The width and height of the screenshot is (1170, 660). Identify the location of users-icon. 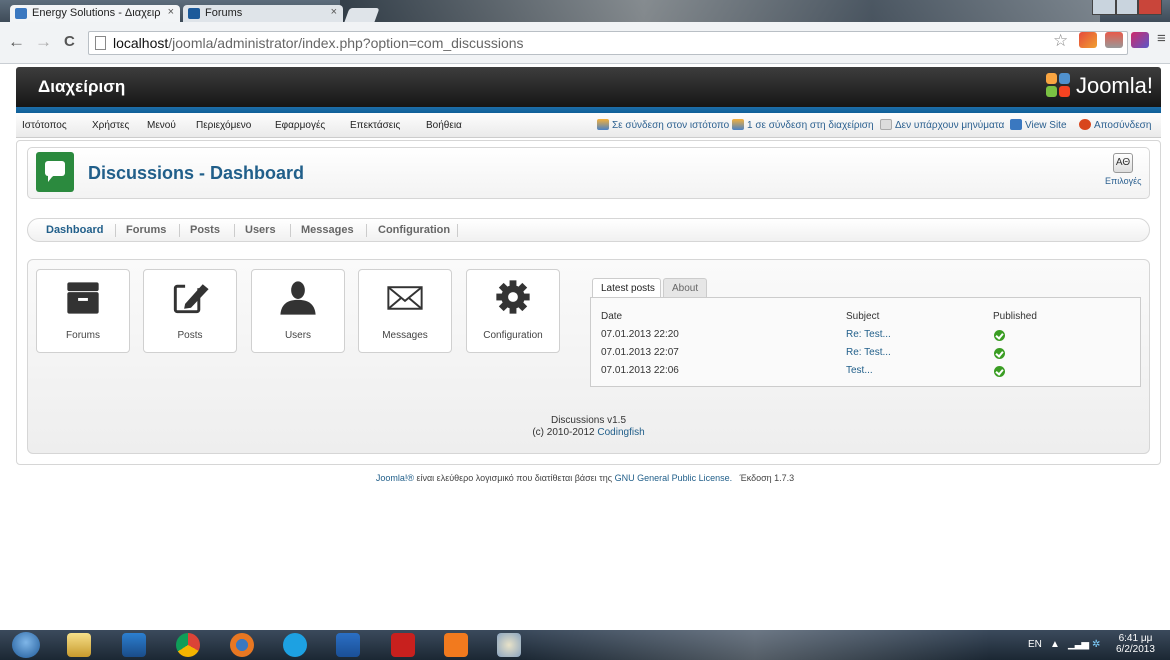
(603, 124).